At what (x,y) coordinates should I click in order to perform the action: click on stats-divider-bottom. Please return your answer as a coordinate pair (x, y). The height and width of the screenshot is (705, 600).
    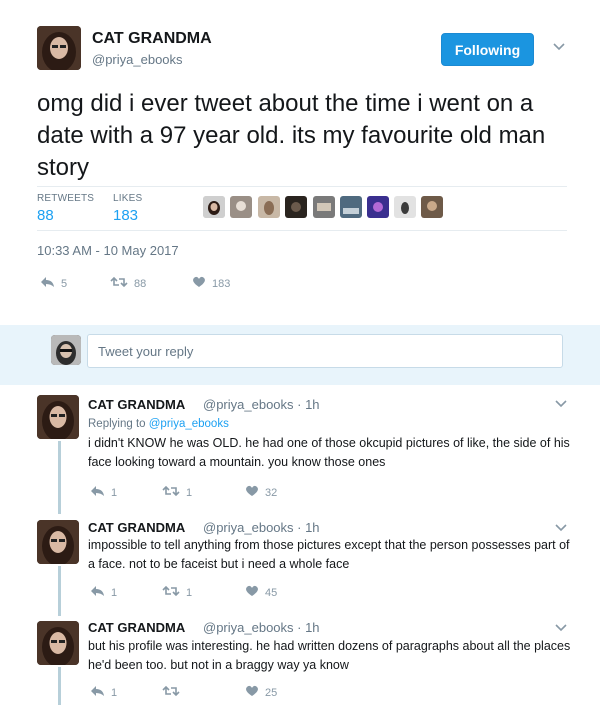
    Looking at the image, I should click on (302, 230).